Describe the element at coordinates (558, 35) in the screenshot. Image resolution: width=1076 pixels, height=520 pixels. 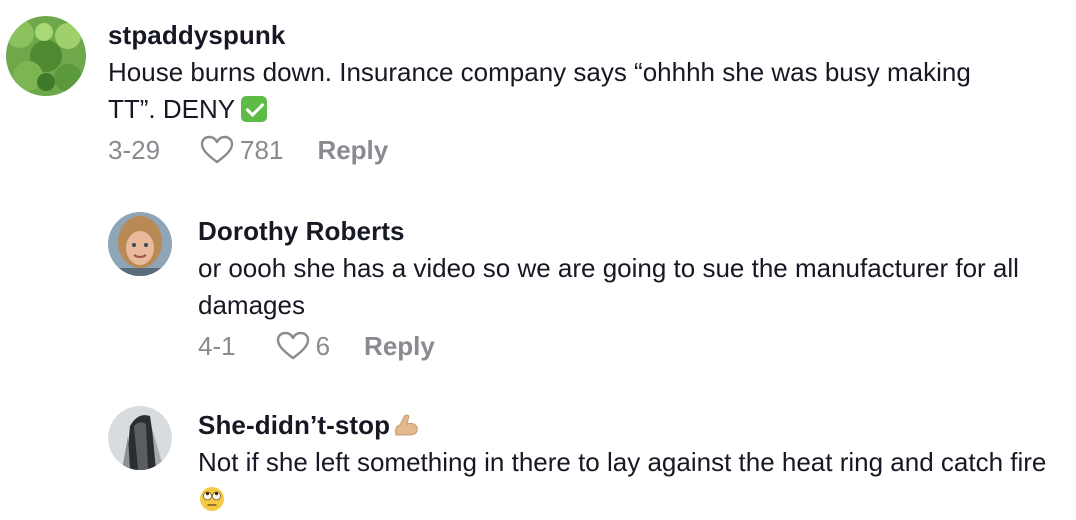
I see `comment-username: stpaddyspunk` at that location.